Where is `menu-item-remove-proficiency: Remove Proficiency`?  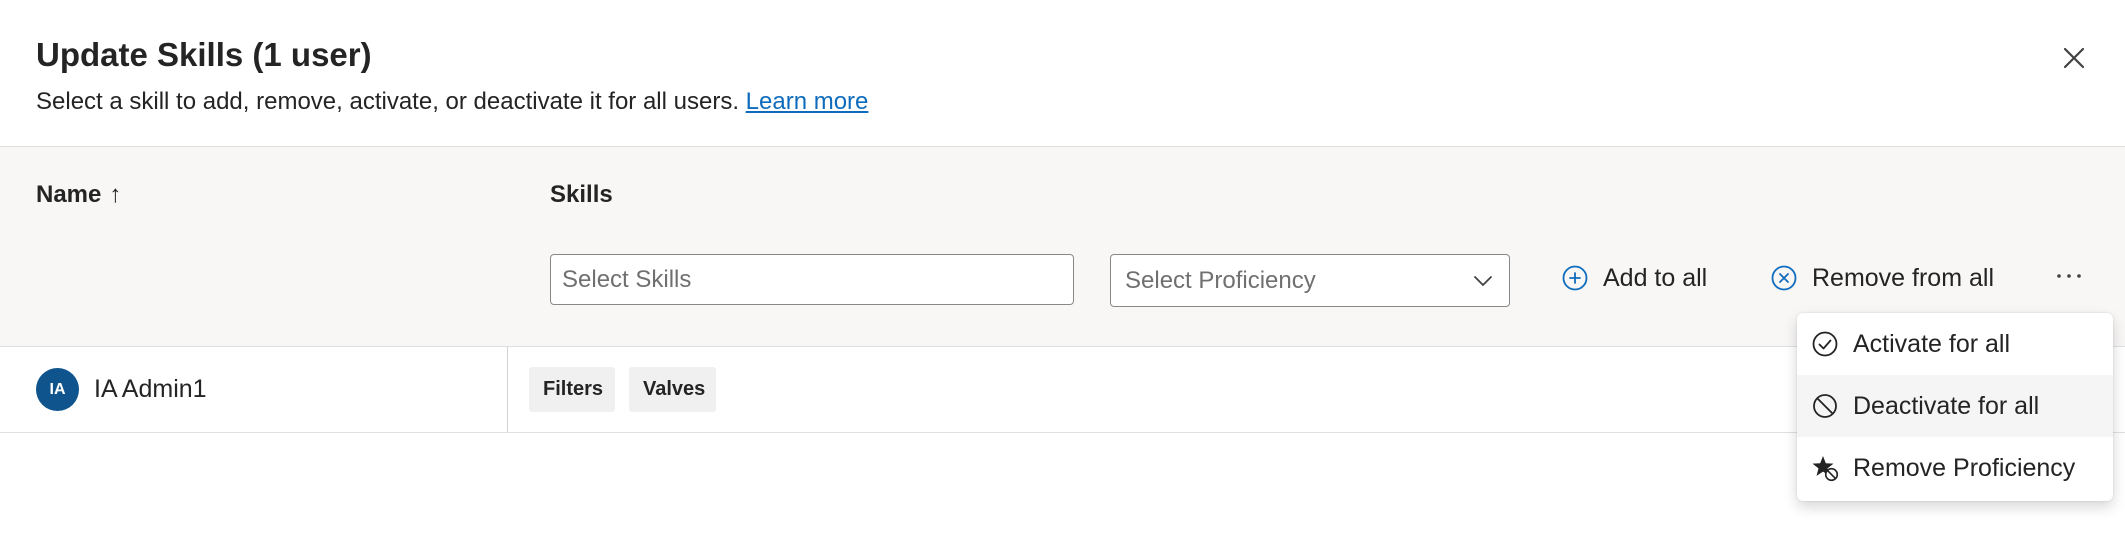 menu-item-remove-proficiency: Remove Proficiency is located at coordinates (1955, 468).